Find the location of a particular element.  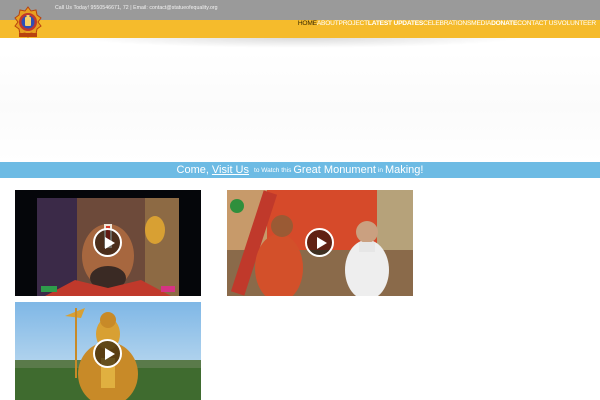

nav-item-volunteer: VOLUNTEER is located at coordinates (576, 24).